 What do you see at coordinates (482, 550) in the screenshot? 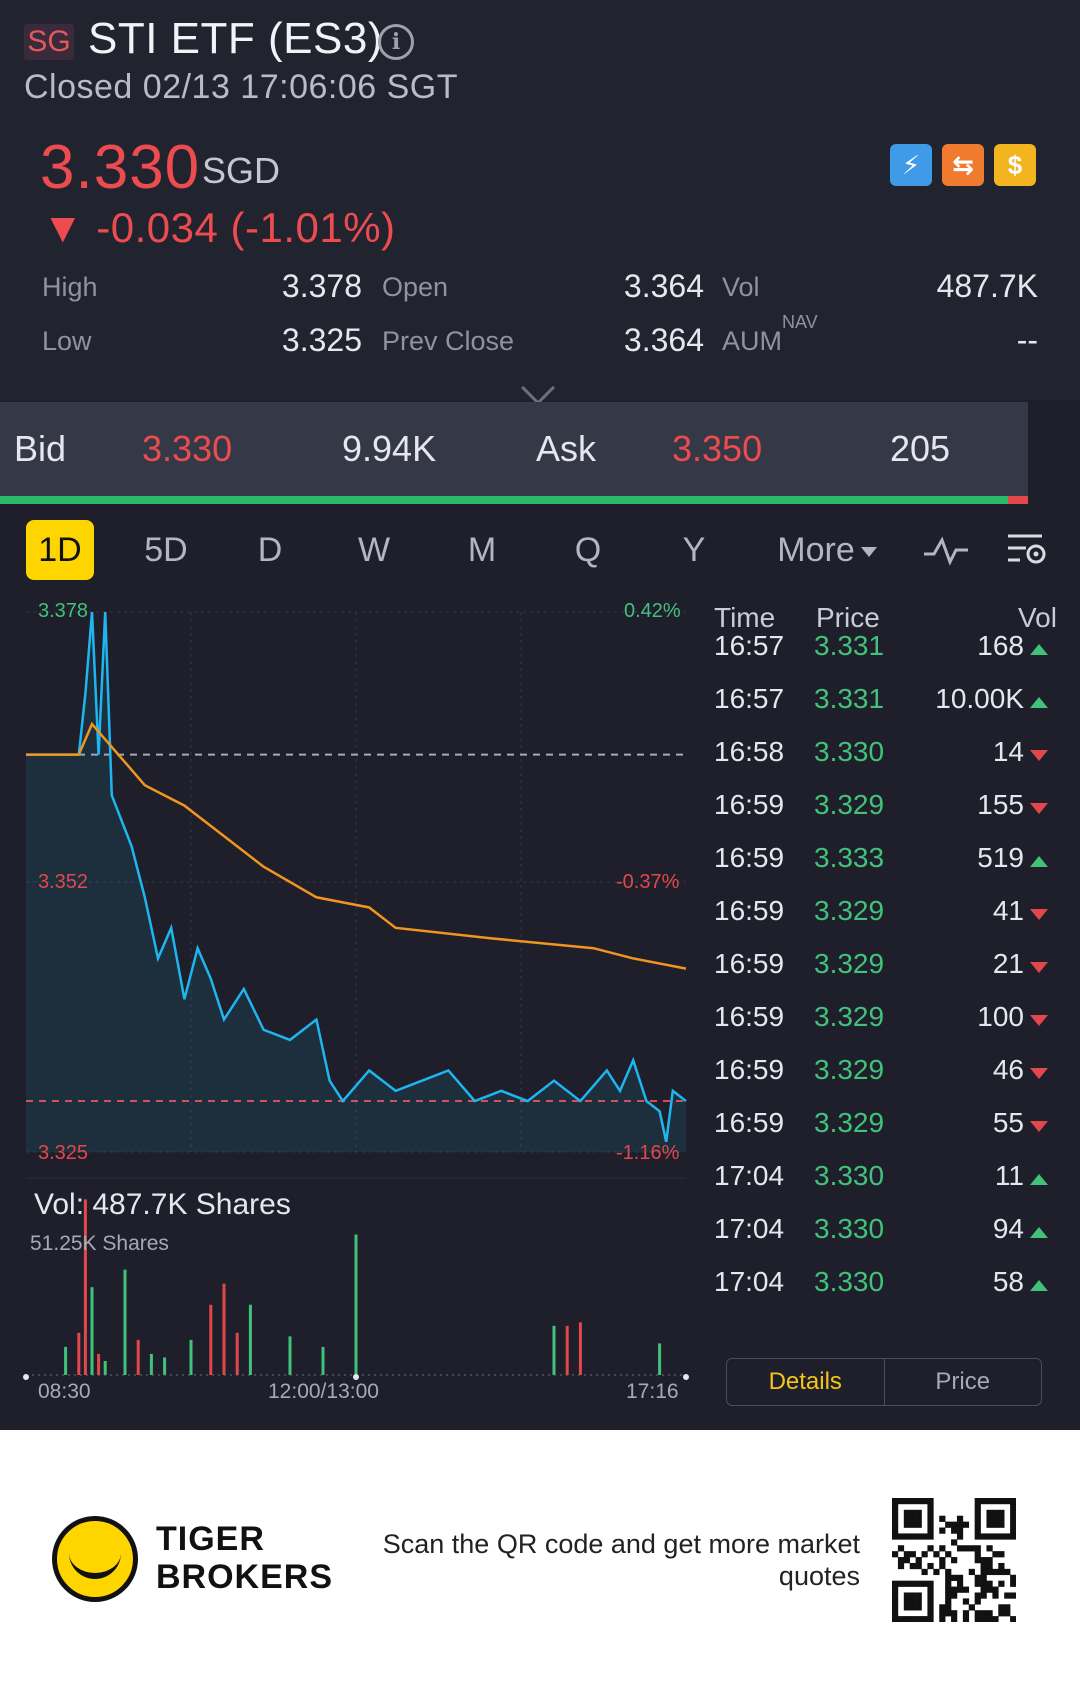
I see `tab-m: M` at bounding box center [482, 550].